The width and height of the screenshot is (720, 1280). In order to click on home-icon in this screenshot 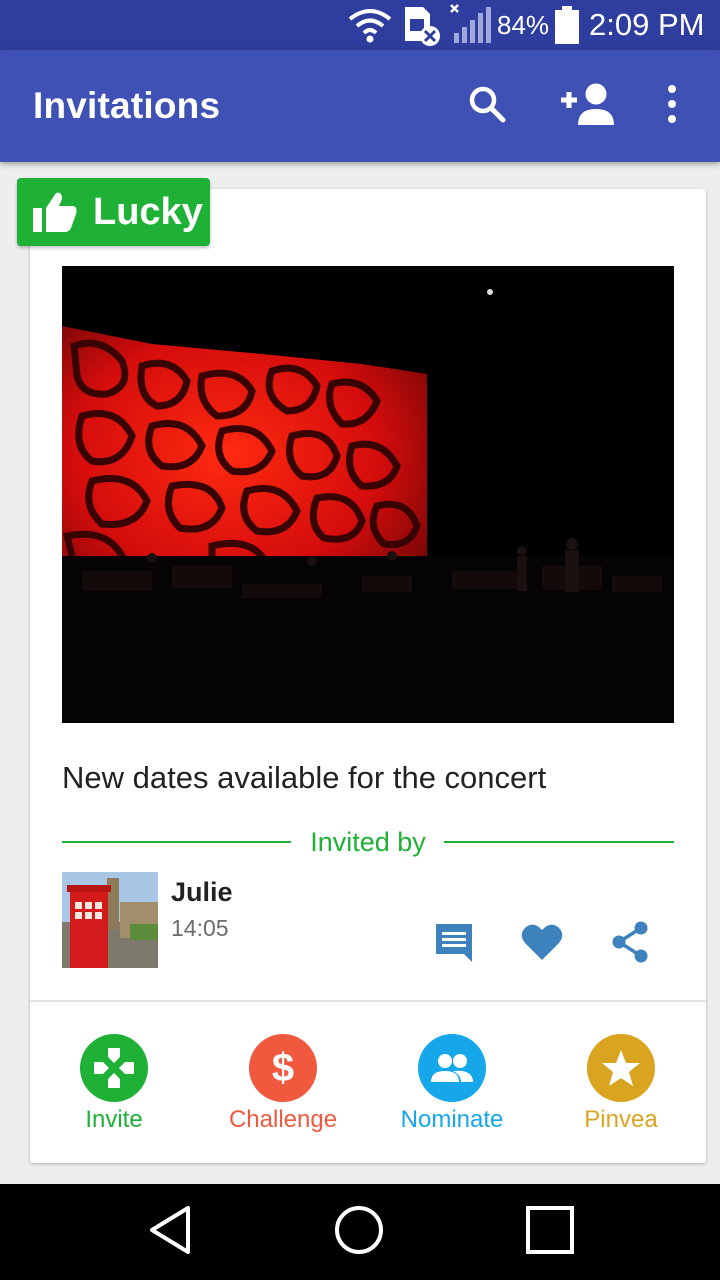, I will do `click(359, 1232)`.